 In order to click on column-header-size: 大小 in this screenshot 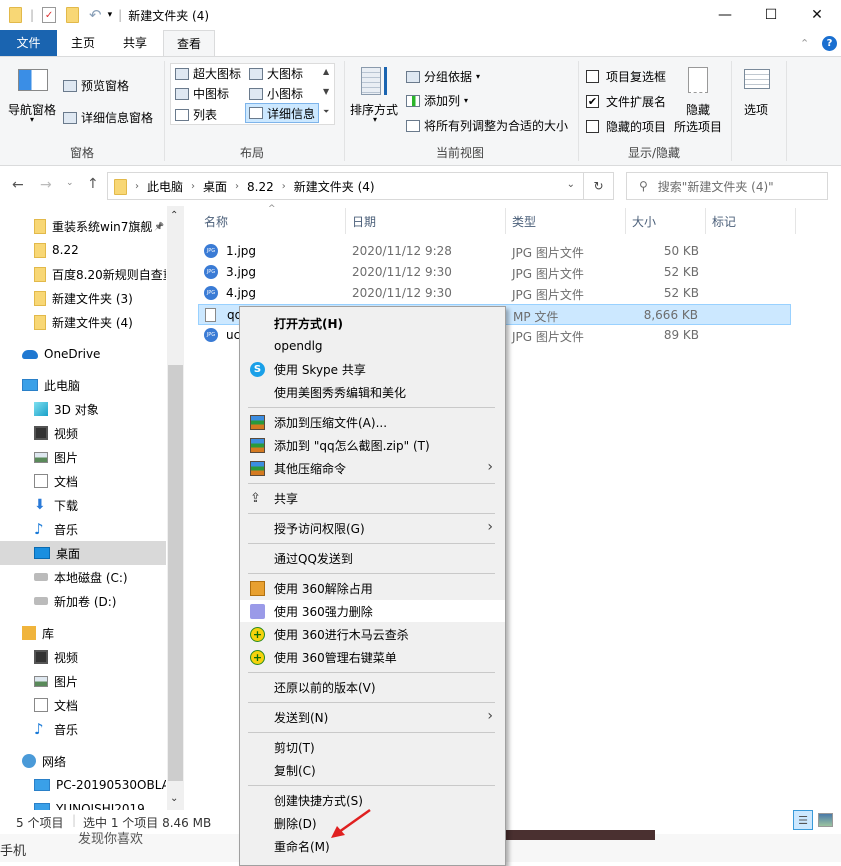, I will do `click(644, 221)`.